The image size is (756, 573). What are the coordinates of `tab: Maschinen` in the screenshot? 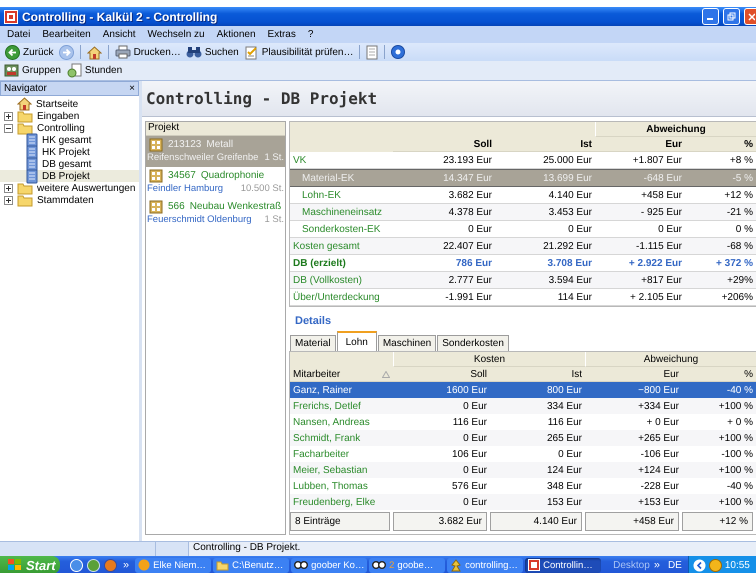 It's located at (407, 343).